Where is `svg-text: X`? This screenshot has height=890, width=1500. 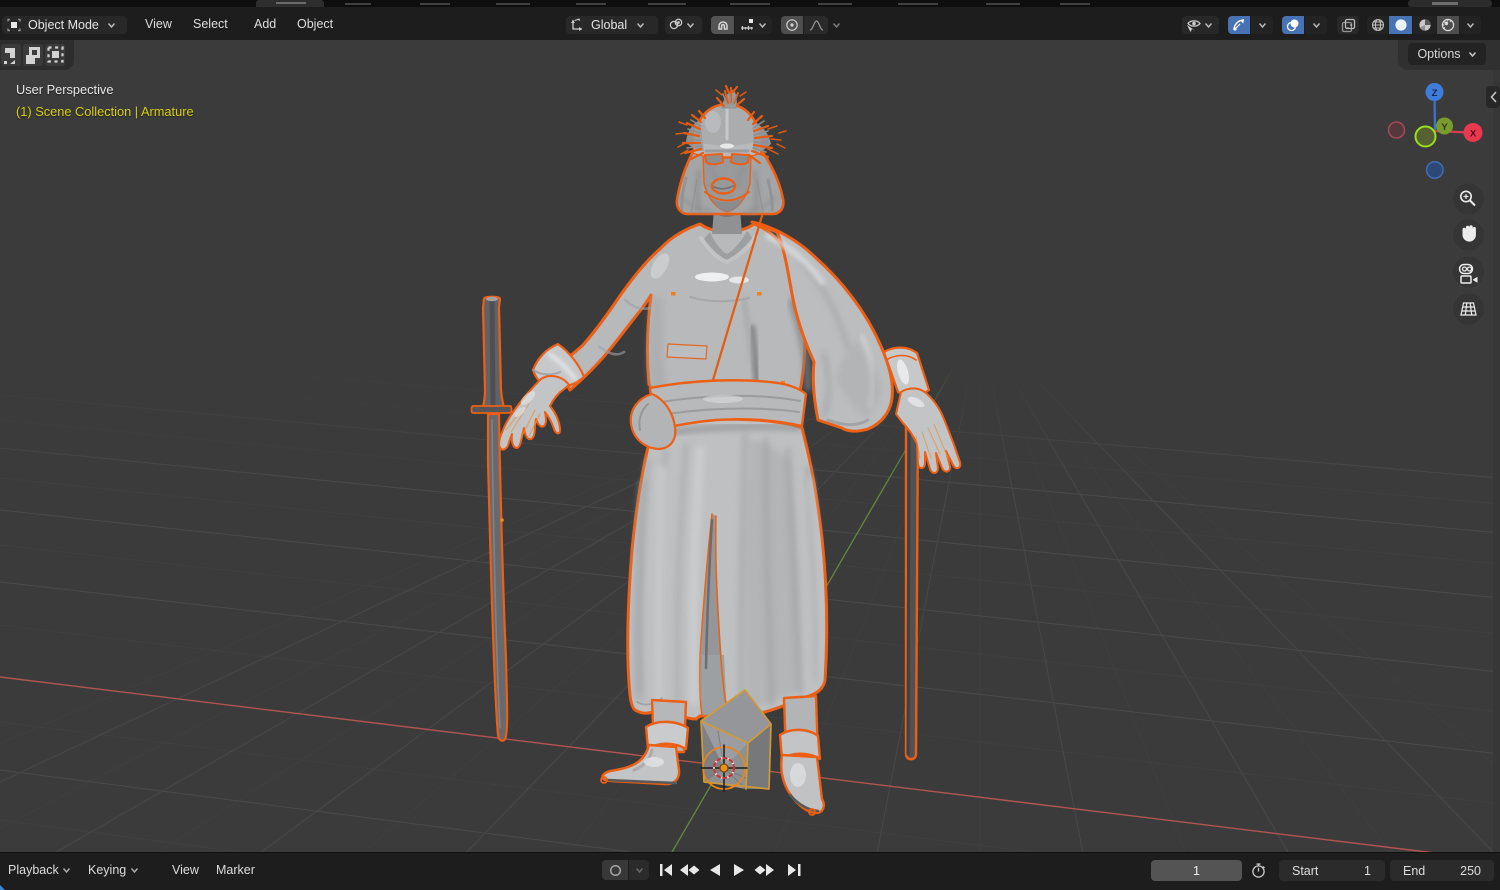 svg-text: X is located at coordinates (1473, 134).